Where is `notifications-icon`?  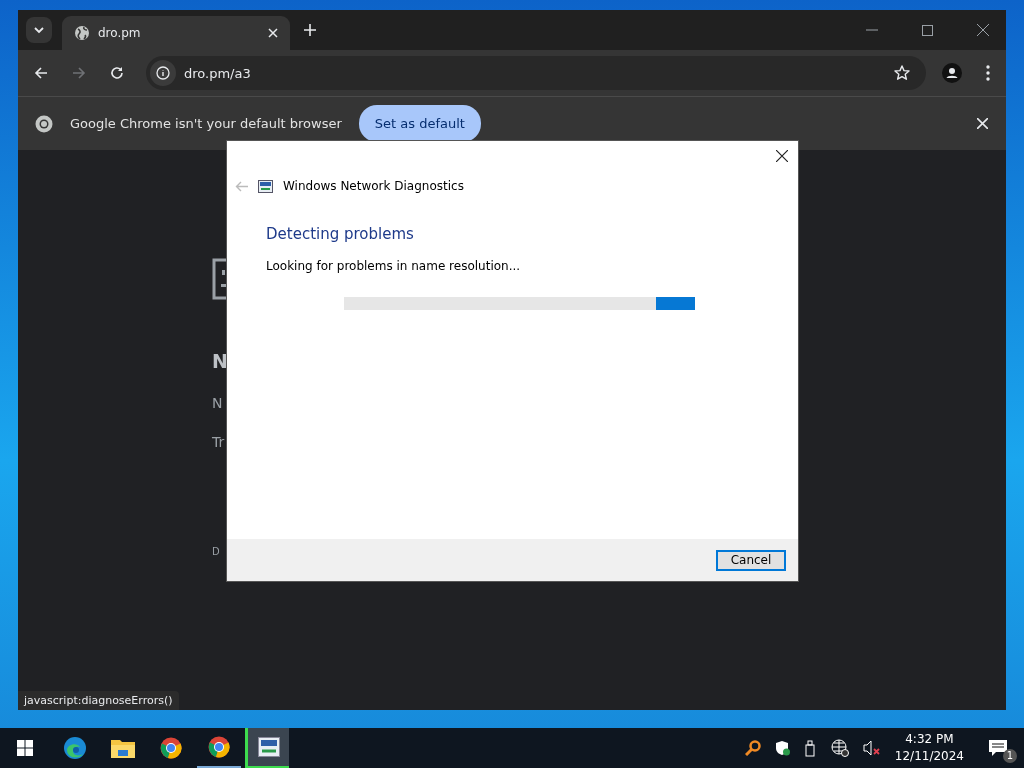 notifications-icon is located at coordinates (998, 748).